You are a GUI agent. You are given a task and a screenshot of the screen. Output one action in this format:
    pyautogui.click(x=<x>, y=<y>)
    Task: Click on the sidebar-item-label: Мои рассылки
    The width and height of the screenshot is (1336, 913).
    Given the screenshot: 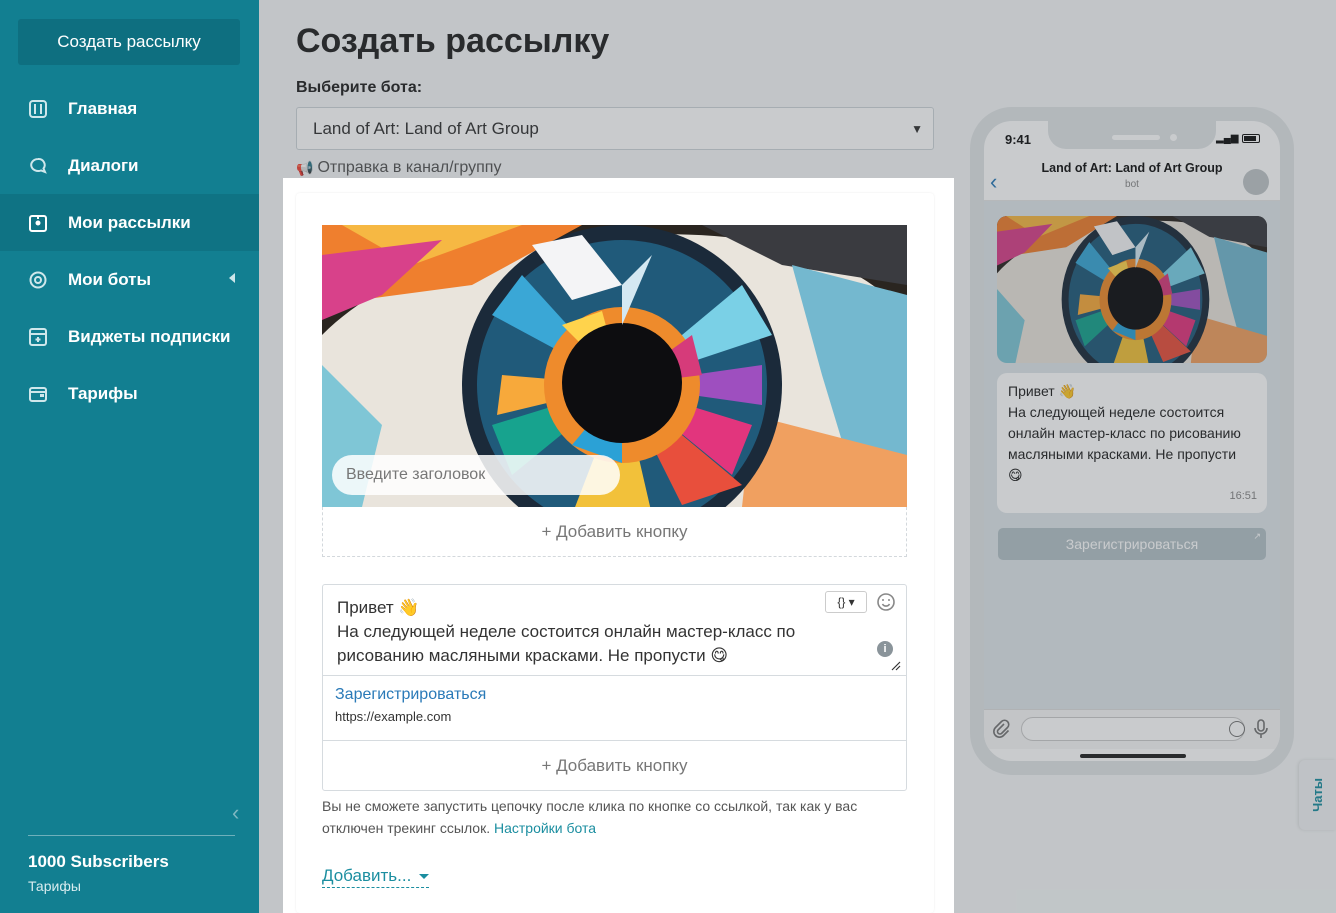 What is the action you would take?
    pyautogui.click(x=129, y=222)
    